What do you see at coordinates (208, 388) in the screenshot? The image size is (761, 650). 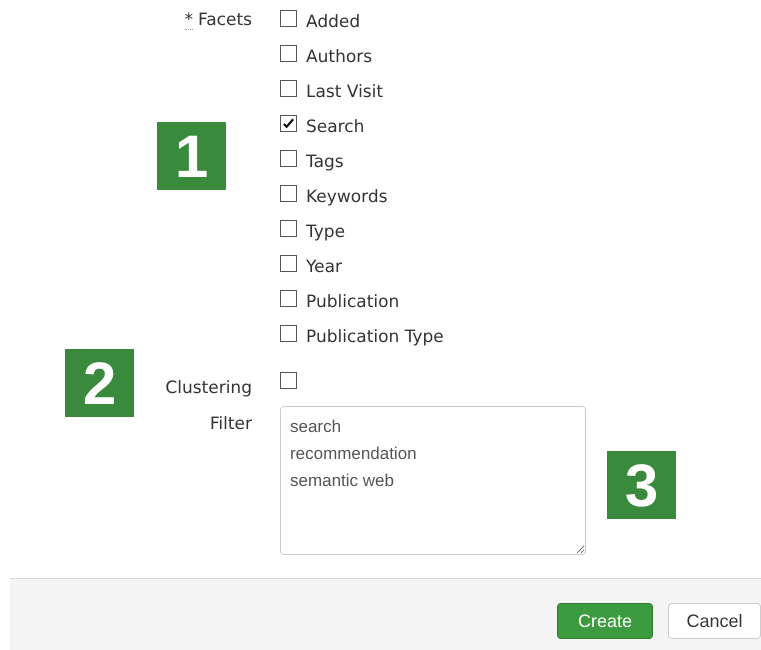 I see `field-label: Clustering` at bounding box center [208, 388].